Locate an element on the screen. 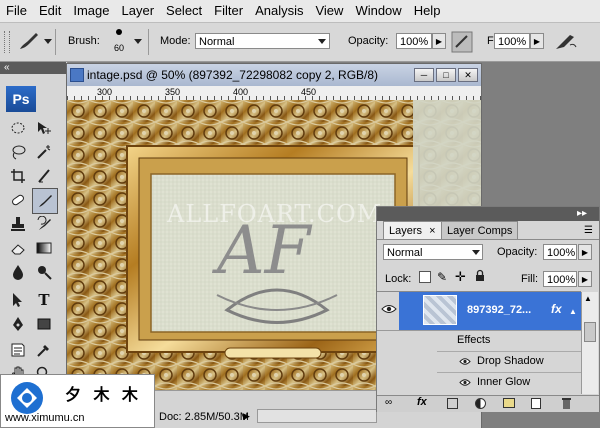  layer-row: 897392_72... fx ▲ is located at coordinates (479, 311).